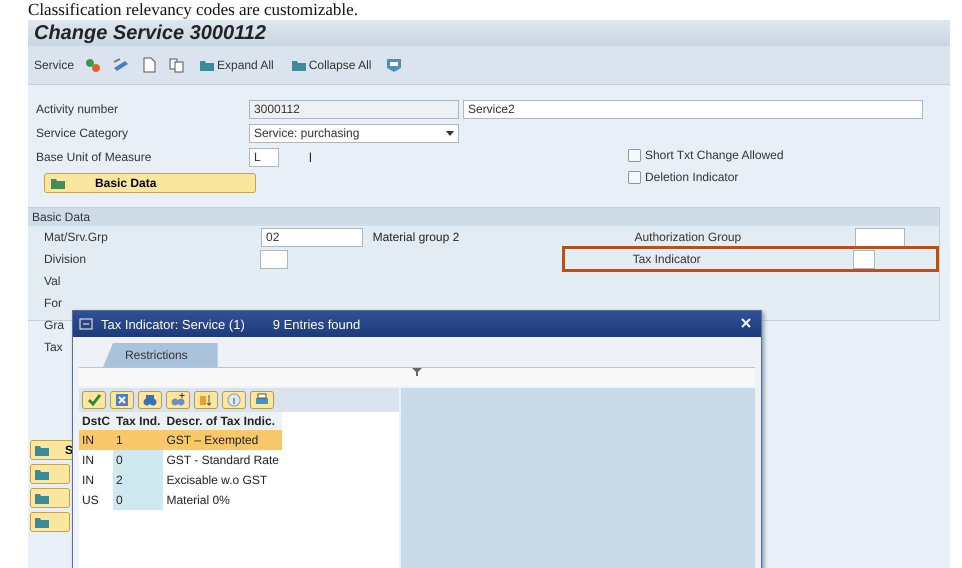 This screenshot has width=962, height=568. I want to click on tab-button: Basic Data, so click(150, 183).